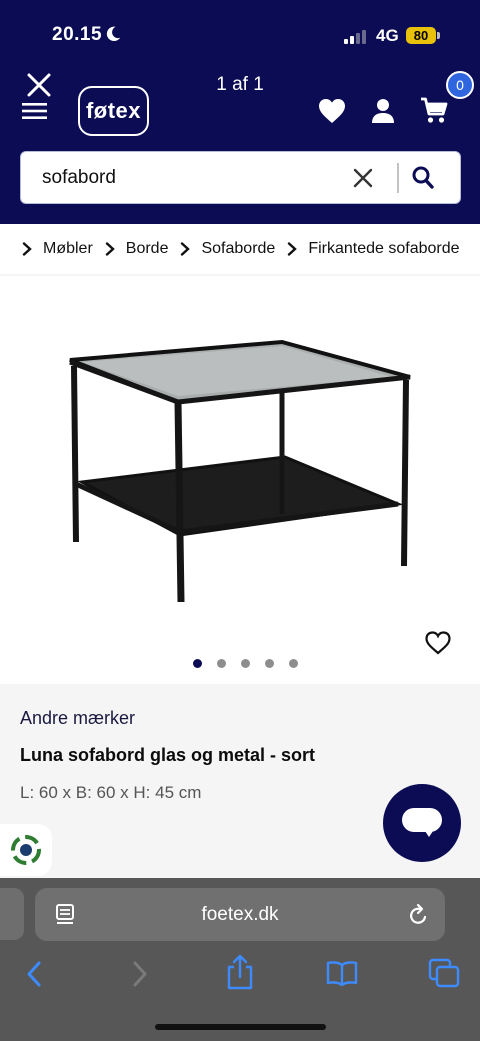 The image size is (480, 1041). What do you see at coordinates (68, 249) in the screenshot?
I see `breadcrumb-label: Møbler` at bounding box center [68, 249].